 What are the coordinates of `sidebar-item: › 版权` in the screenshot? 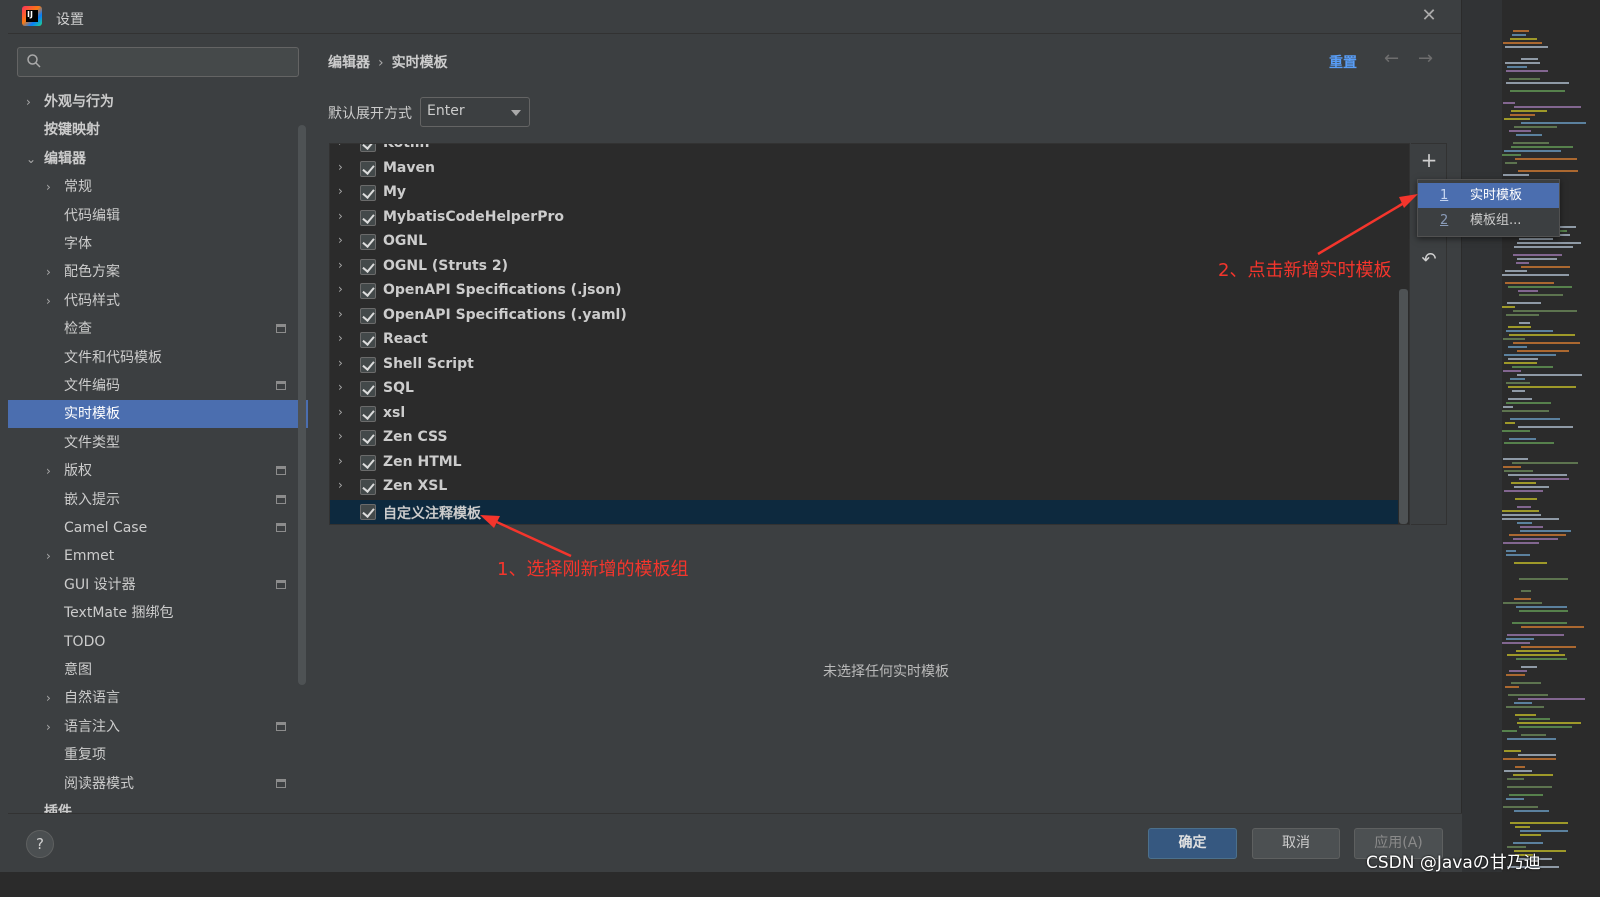 It's located at (158, 471).